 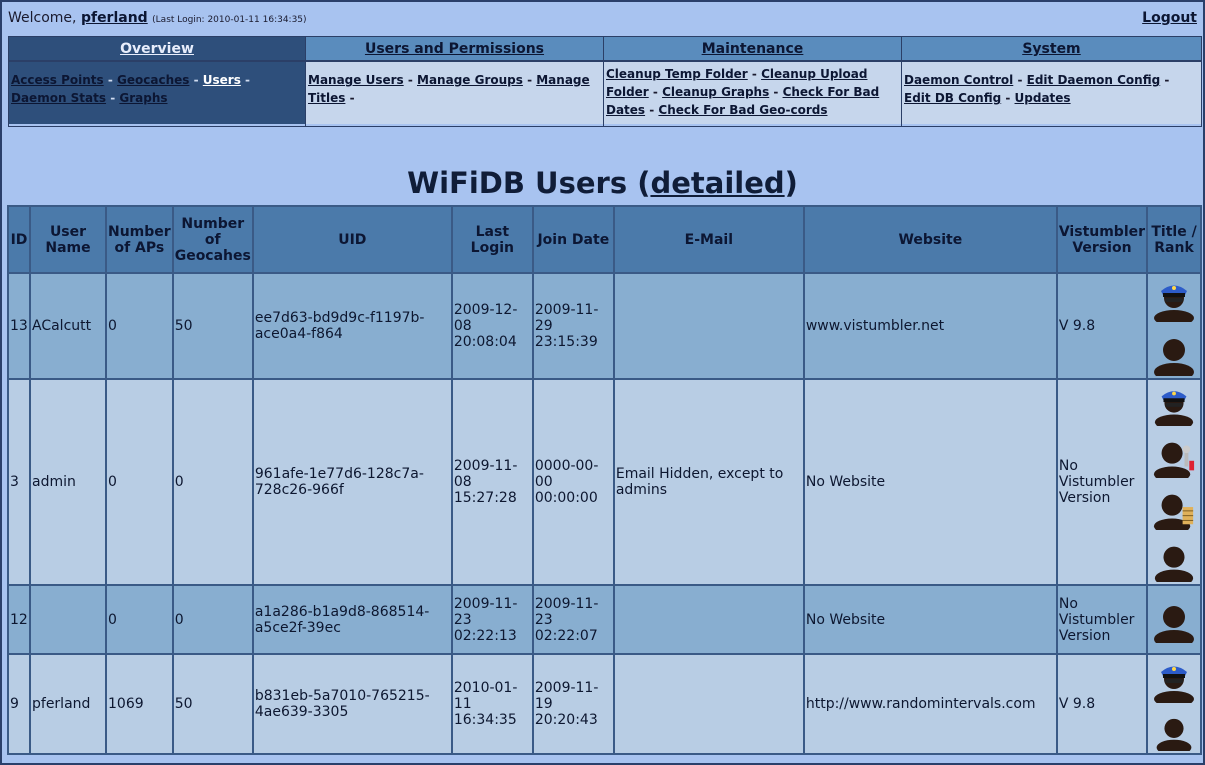 What do you see at coordinates (352, 326) in the screenshot?
I see `cell-uid: ee7d63-bd9d9c-f1197b-ace0a4-f864` at bounding box center [352, 326].